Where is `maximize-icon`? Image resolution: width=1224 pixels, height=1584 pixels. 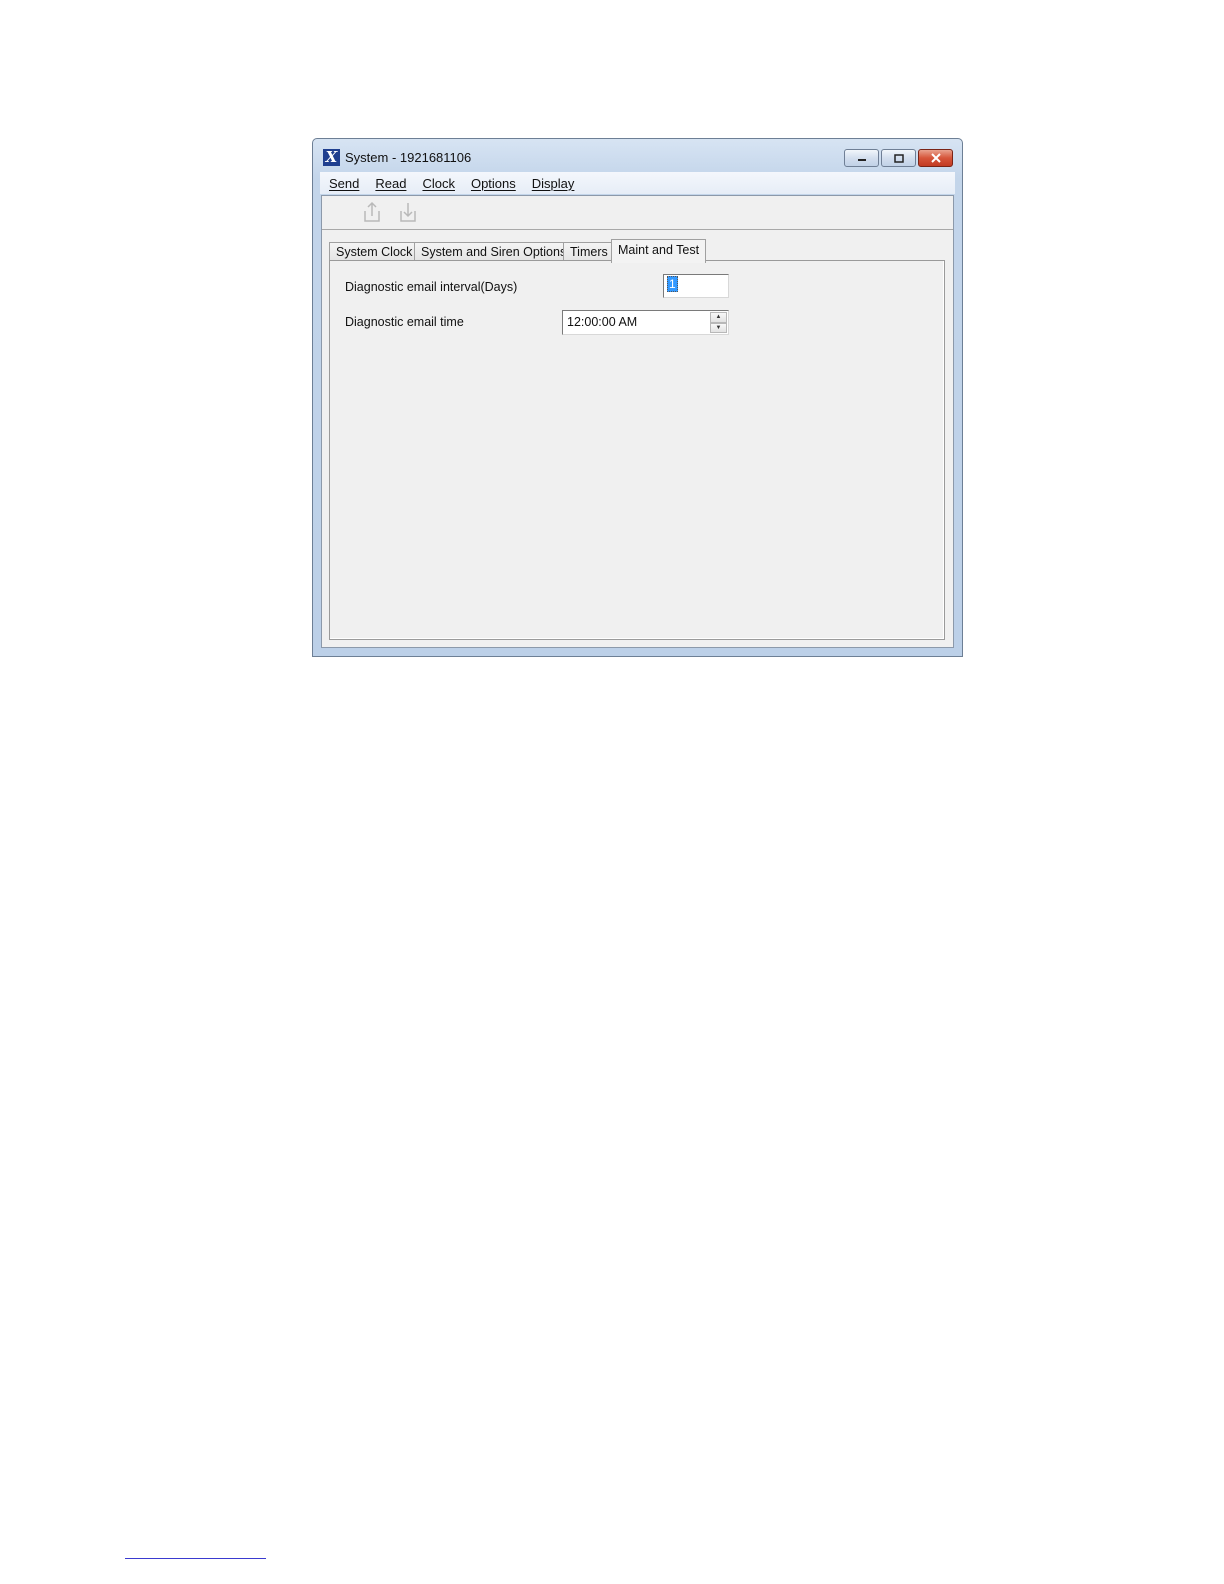 maximize-icon is located at coordinates (898, 158).